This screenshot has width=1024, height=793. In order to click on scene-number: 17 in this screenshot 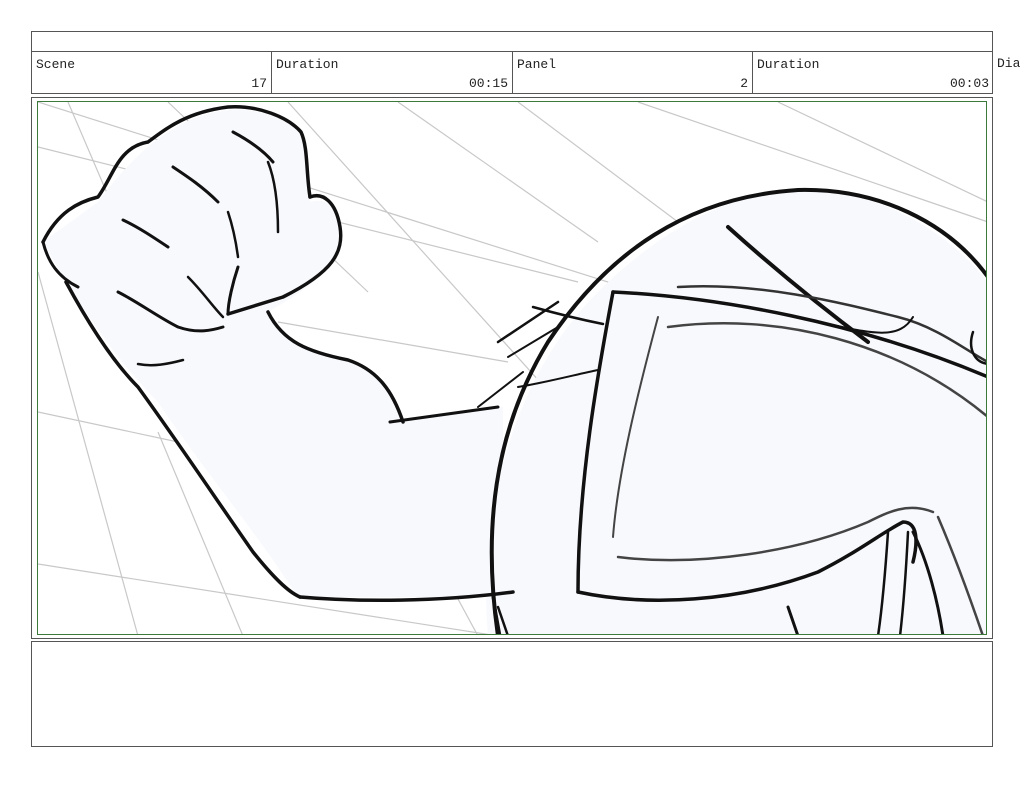, I will do `click(259, 83)`.